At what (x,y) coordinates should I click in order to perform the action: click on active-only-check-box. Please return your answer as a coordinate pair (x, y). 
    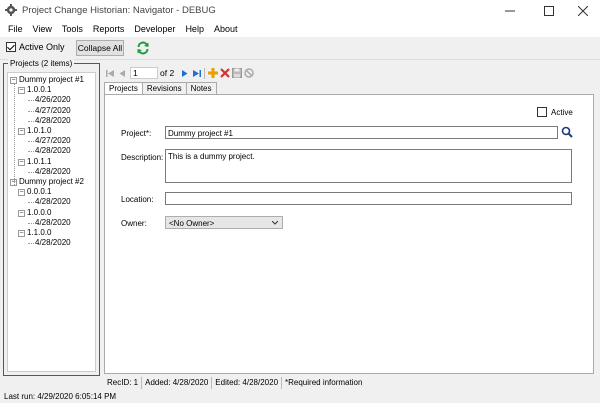
    Looking at the image, I should click on (11, 47).